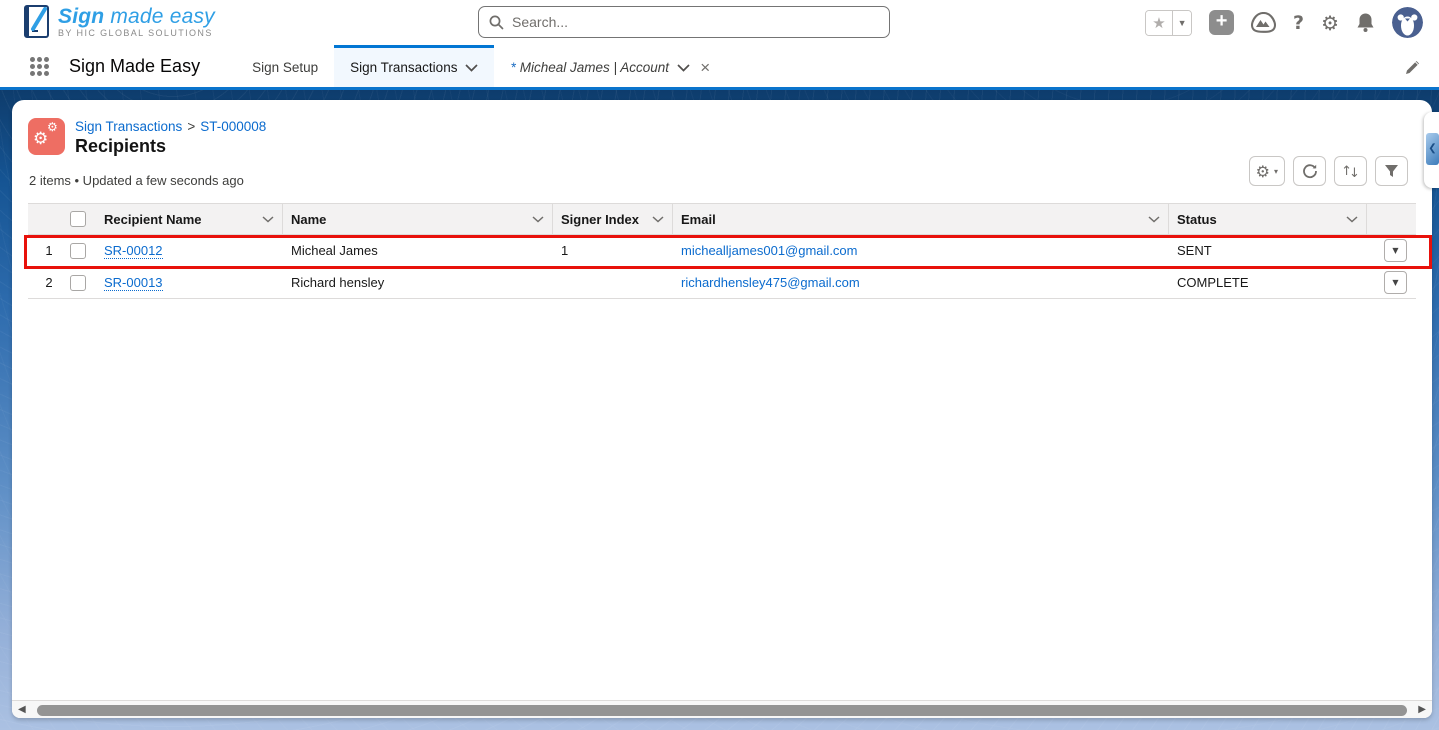 The height and width of the screenshot is (730, 1439). What do you see at coordinates (36, 21) in the screenshot?
I see `logo-document-icon` at bounding box center [36, 21].